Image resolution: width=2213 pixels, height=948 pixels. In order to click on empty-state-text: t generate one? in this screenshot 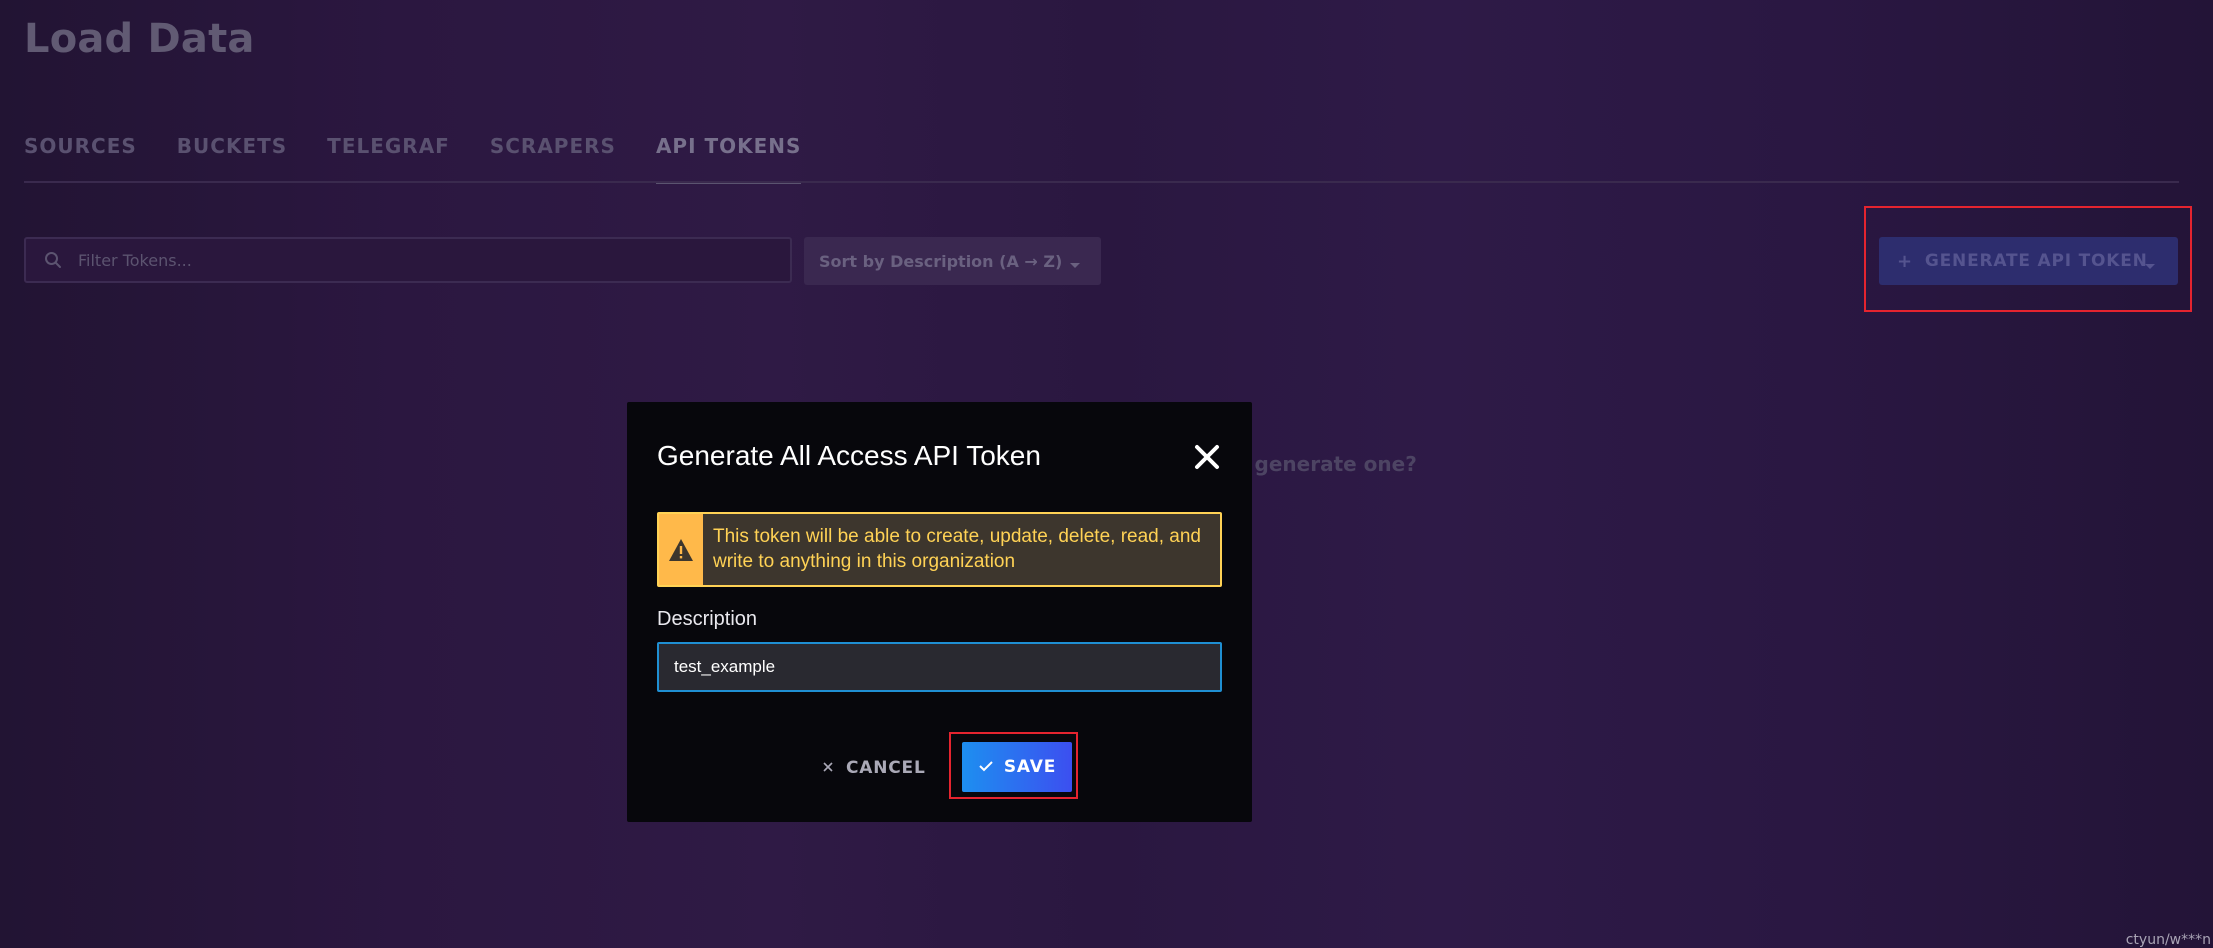, I will do `click(1327, 464)`.